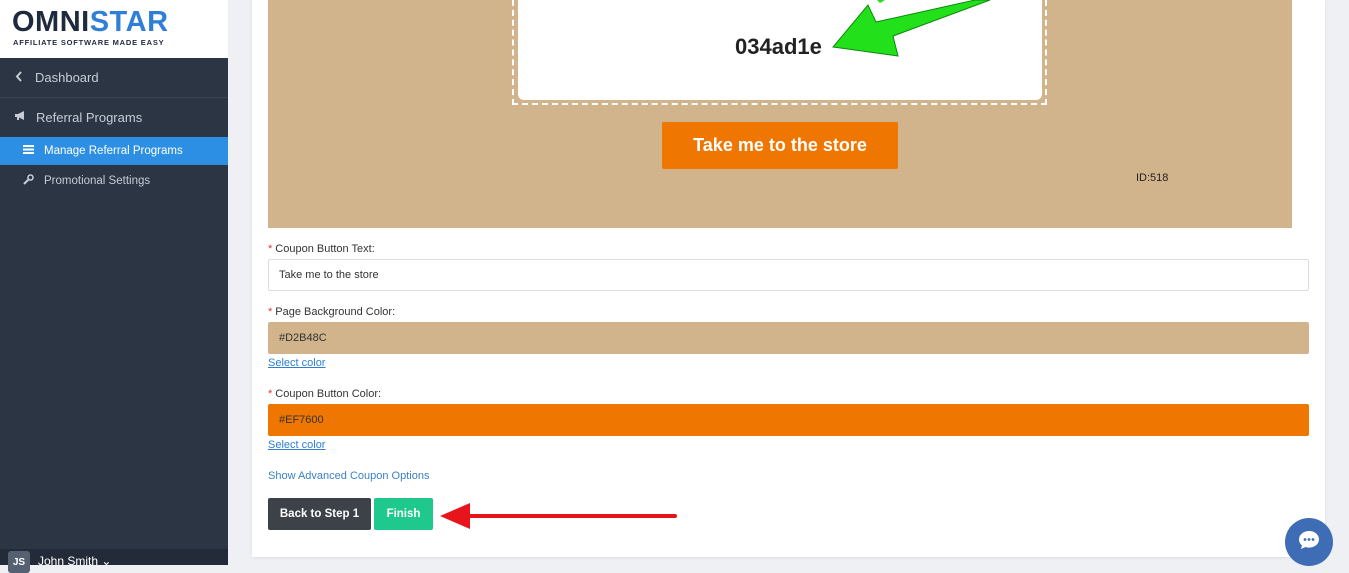 Image resolution: width=1349 pixels, height=573 pixels. I want to click on sidebar-item-dashboard: Dashboard, so click(114, 78).